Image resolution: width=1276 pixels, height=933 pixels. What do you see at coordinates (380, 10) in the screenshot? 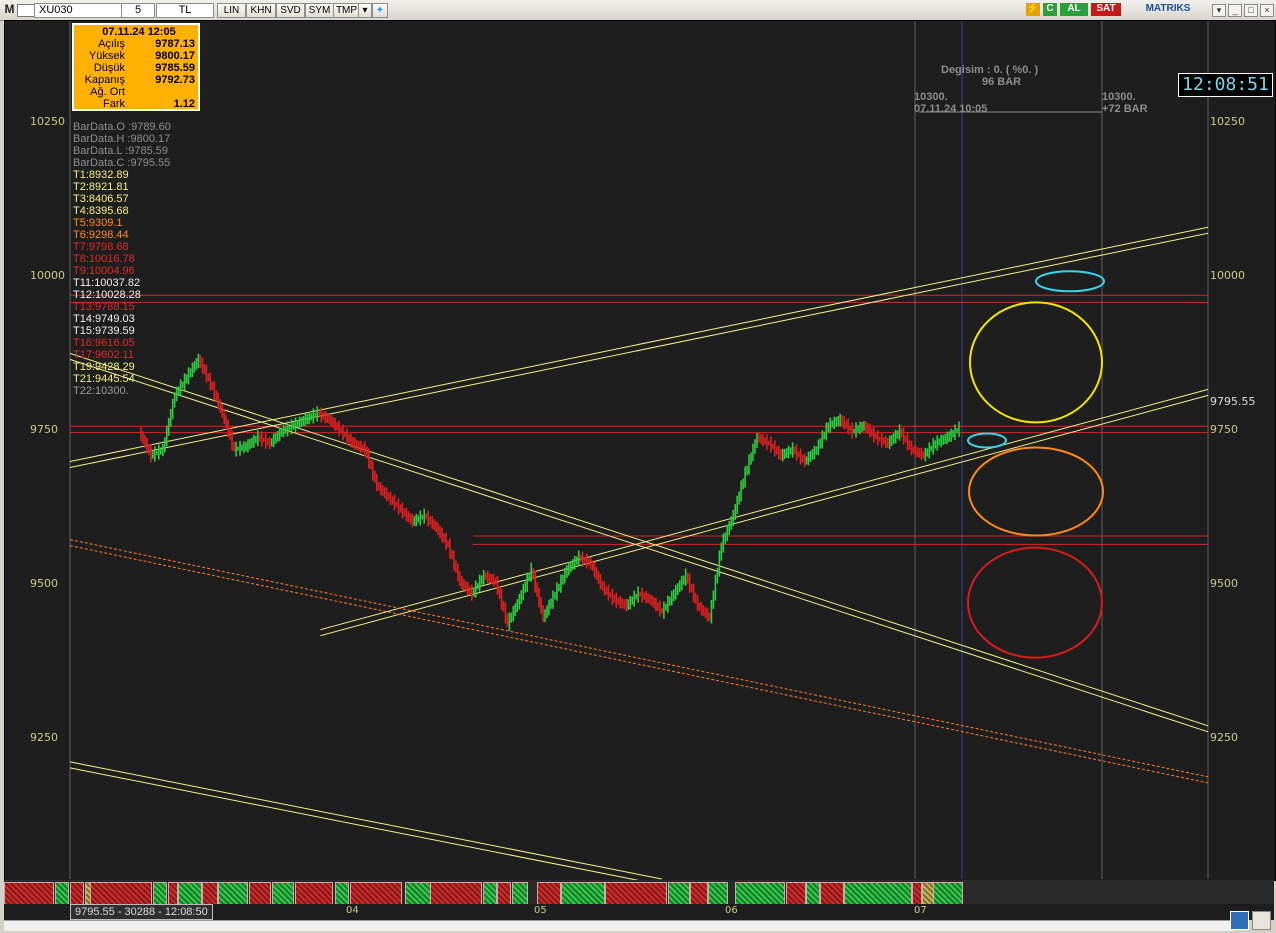
I see `twitter-icon: ✦` at bounding box center [380, 10].